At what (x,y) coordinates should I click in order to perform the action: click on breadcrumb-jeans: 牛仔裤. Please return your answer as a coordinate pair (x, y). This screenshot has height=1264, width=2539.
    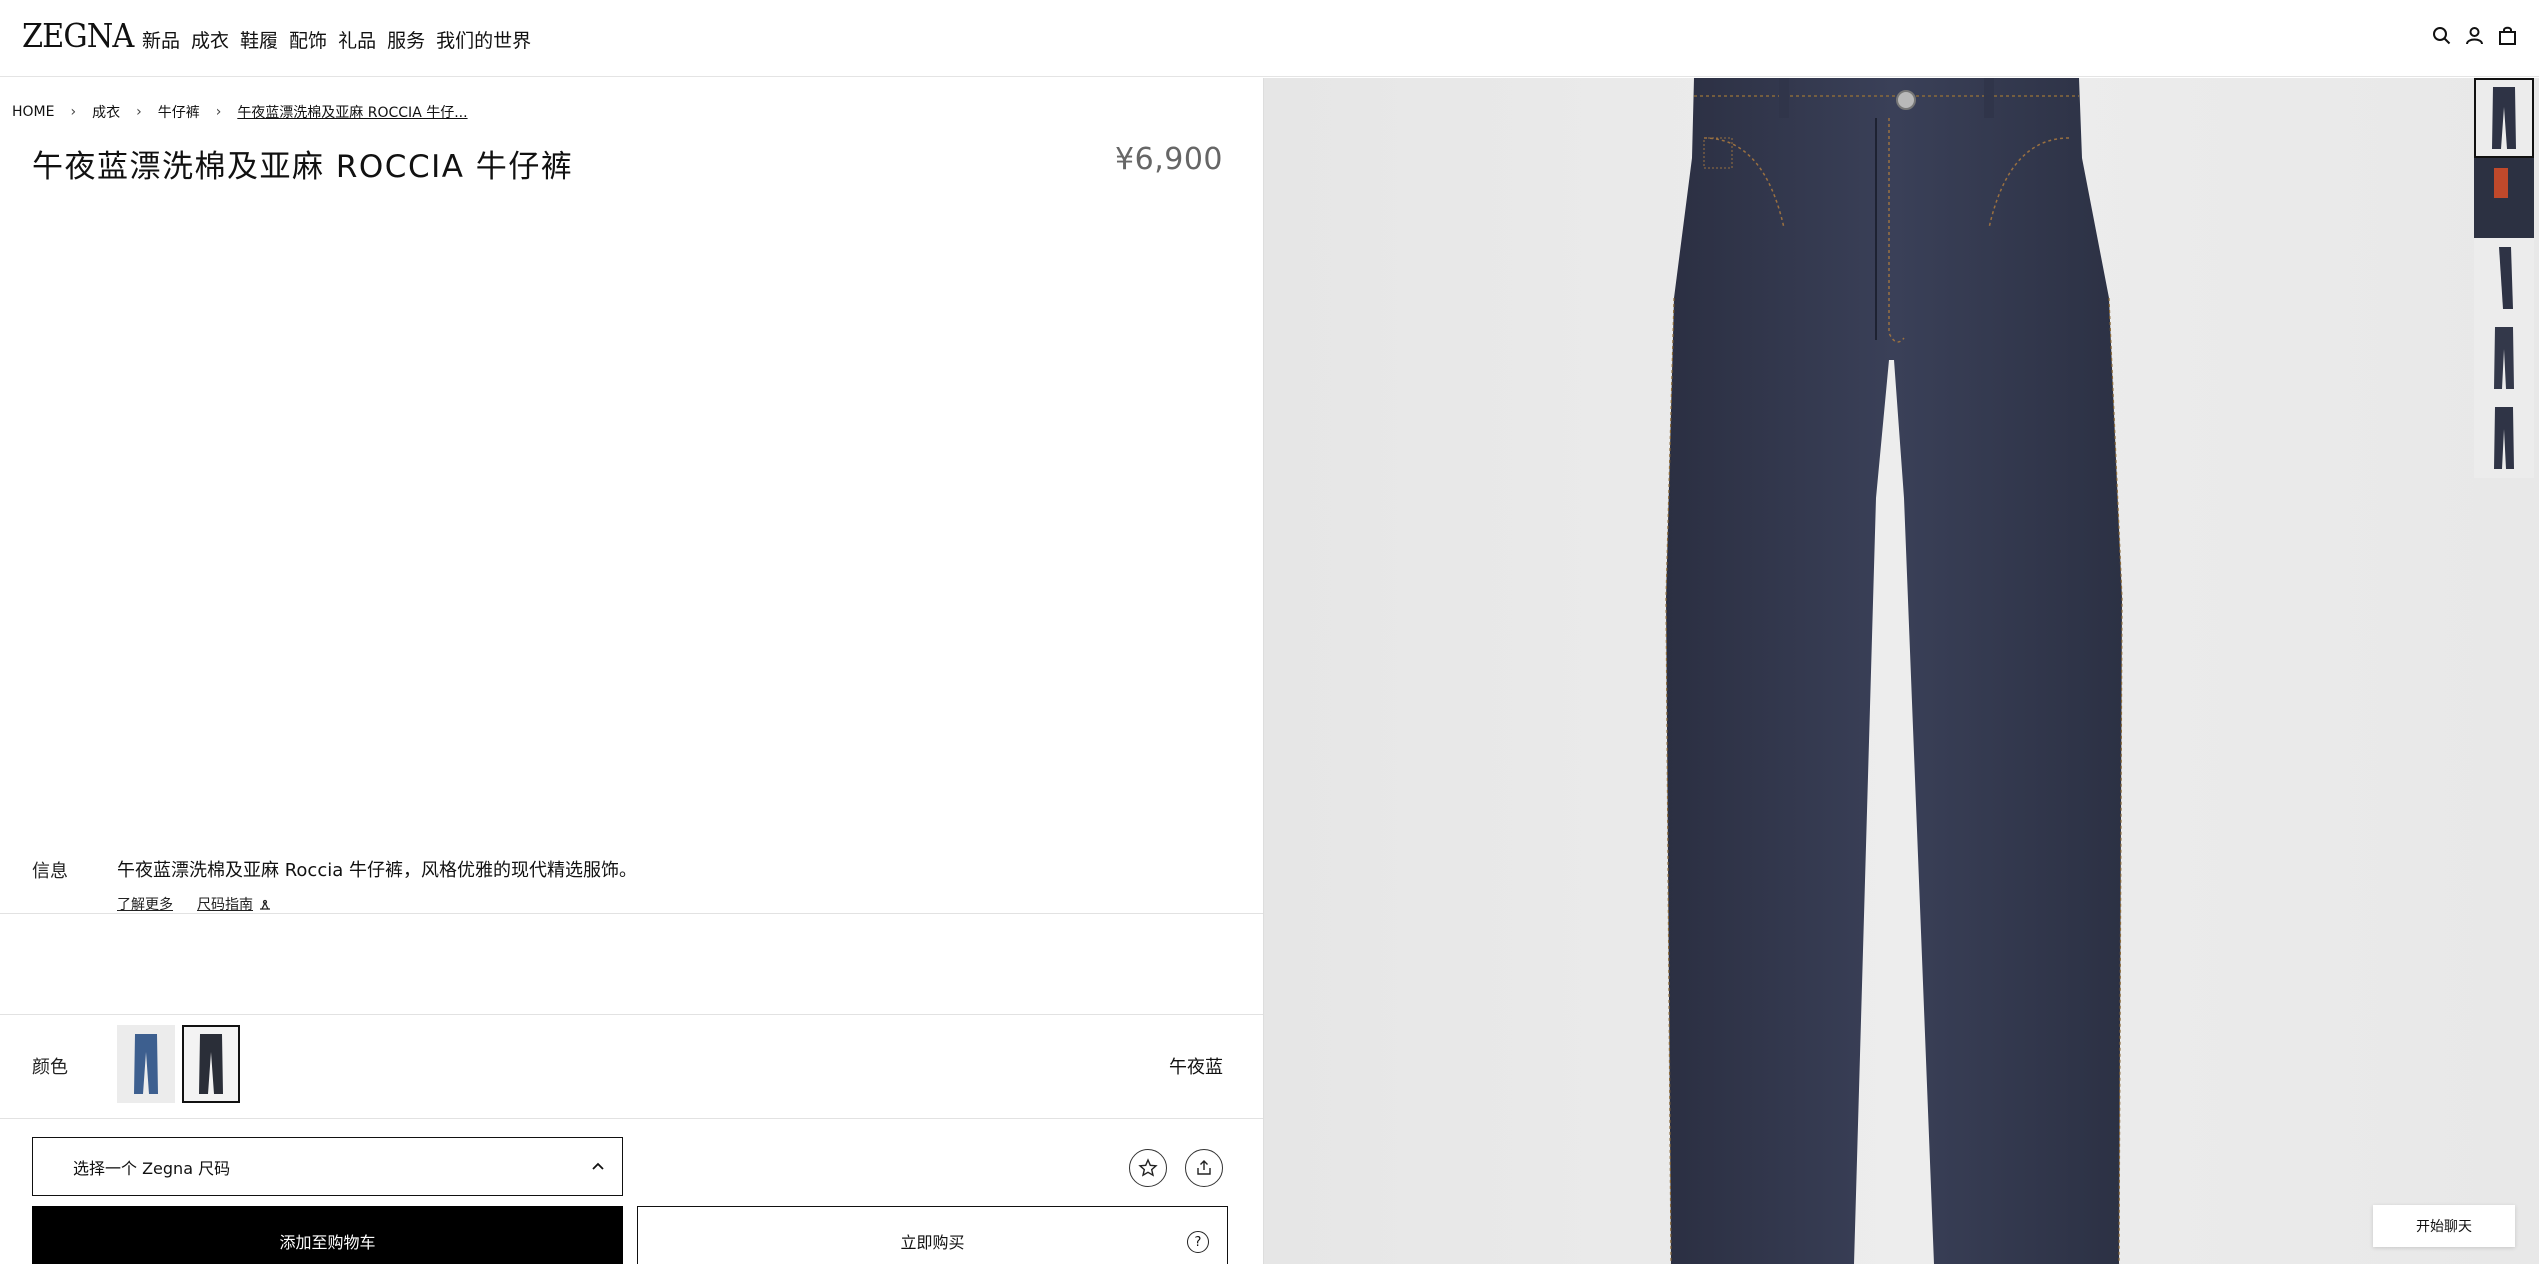
    Looking at the image, I should click on (179, 112).